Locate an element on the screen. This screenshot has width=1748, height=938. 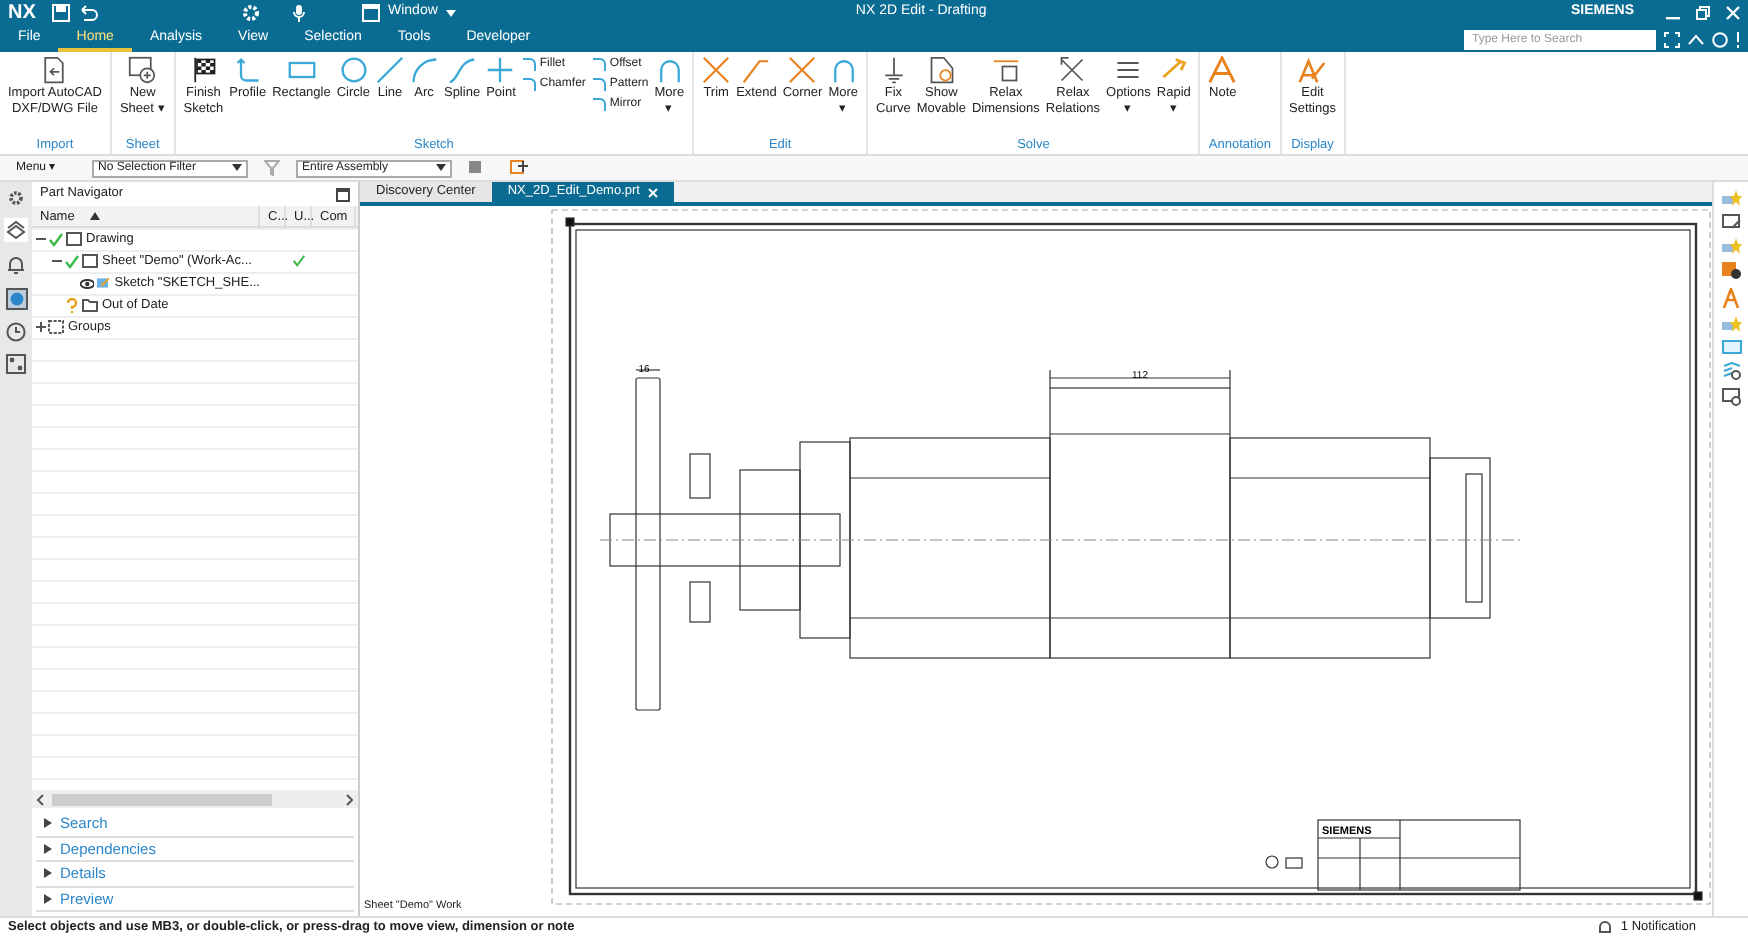
lightning-icon is located at coordinates (1173, 70).